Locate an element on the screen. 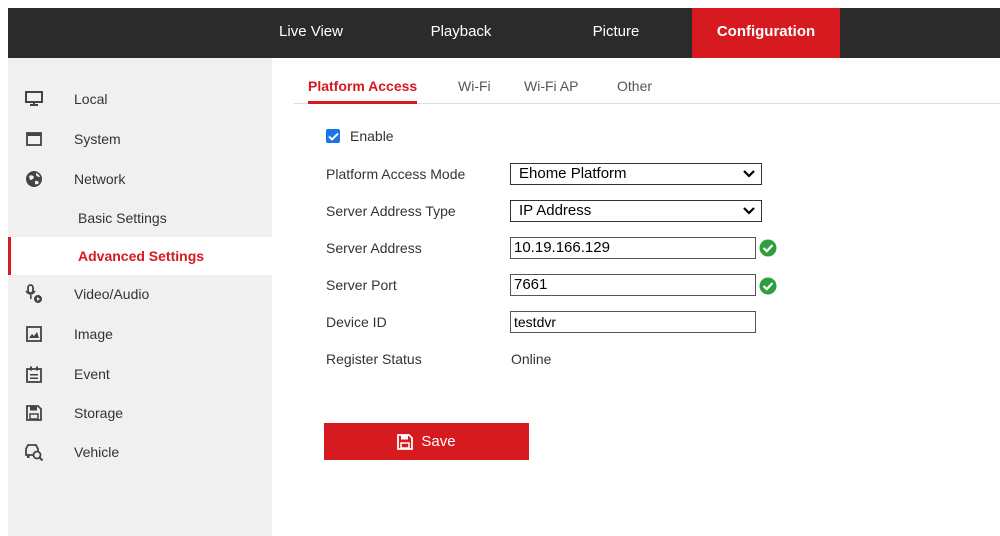 This screenshot has height=536, width=1000. device-id-label: Device ID is located at coordinates (356, 322).